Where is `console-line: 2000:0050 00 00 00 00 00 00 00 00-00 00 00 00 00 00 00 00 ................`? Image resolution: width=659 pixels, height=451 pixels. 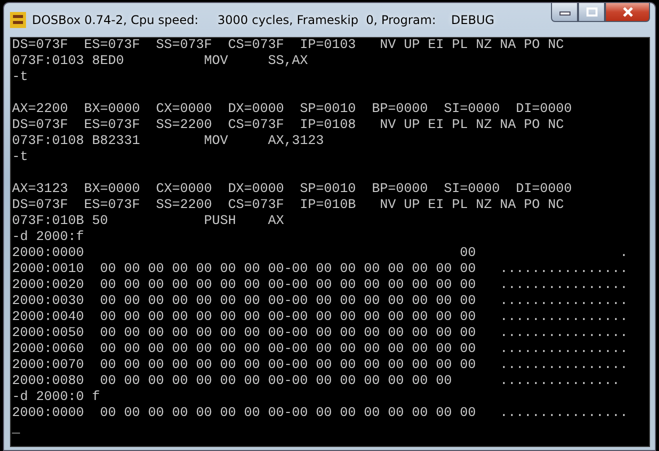
console-line: 2000:0050 00 00 00 00 00 00 00 00-00 00 00 00 00 00 00 00 ................ is located at coordinates (320, 334).